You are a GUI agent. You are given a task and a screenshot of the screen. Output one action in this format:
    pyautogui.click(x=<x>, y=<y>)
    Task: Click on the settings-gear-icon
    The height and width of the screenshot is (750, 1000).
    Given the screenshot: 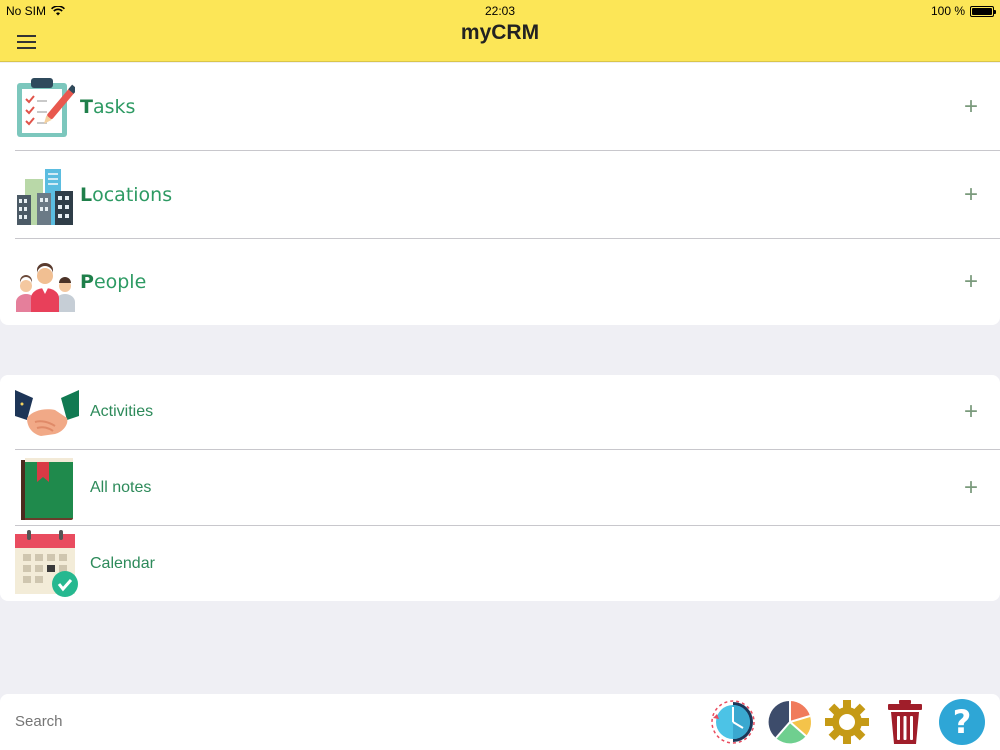 What is the action you would take?
    pyautogui.click(x=847, y=722)
    